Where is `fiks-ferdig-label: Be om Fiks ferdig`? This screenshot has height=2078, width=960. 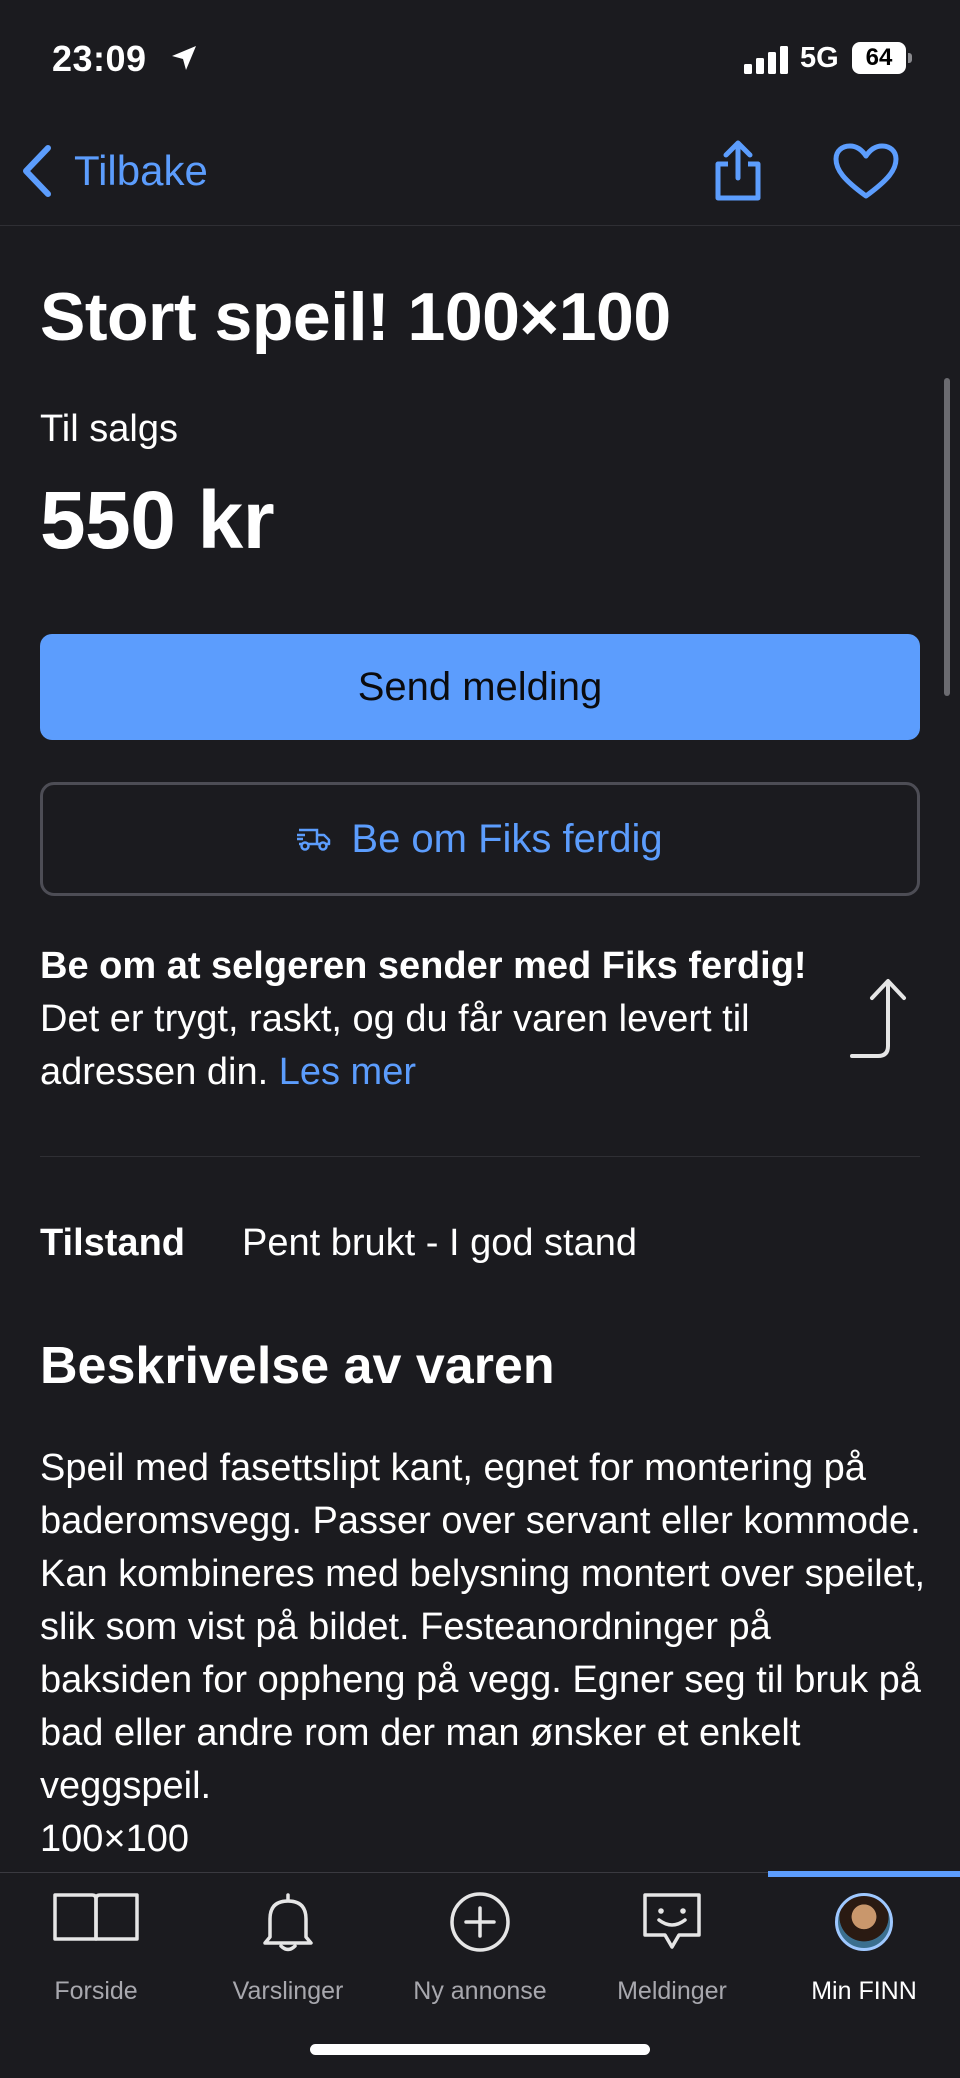 fiks-ferdig-label: Be om Fiks ferdig is located at coordinates (507, 838).